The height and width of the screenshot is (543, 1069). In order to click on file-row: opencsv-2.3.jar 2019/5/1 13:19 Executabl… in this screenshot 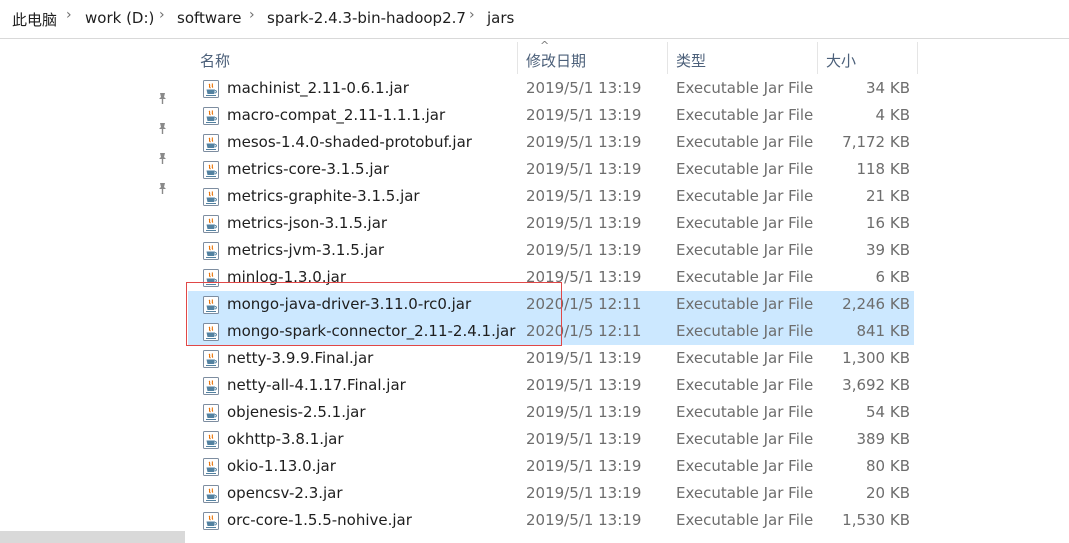, I will do `click(551, 493)`.